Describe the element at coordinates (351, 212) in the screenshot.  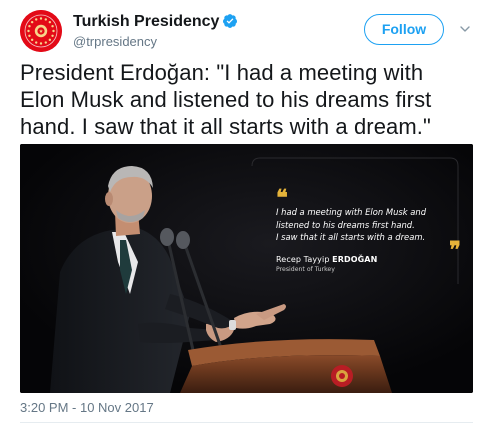
I see `quote-line: I had a meeting with Elon Musk and` at that location.